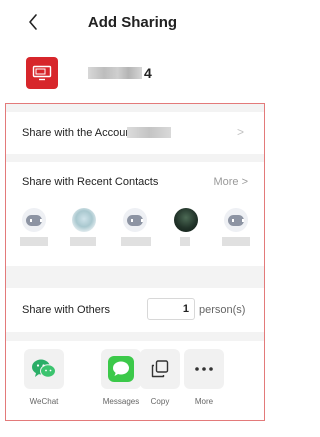  Describe the element at coordinates (78, 133) in the screenshot. I see `share-with-account-label: Share with the Account` at that location.